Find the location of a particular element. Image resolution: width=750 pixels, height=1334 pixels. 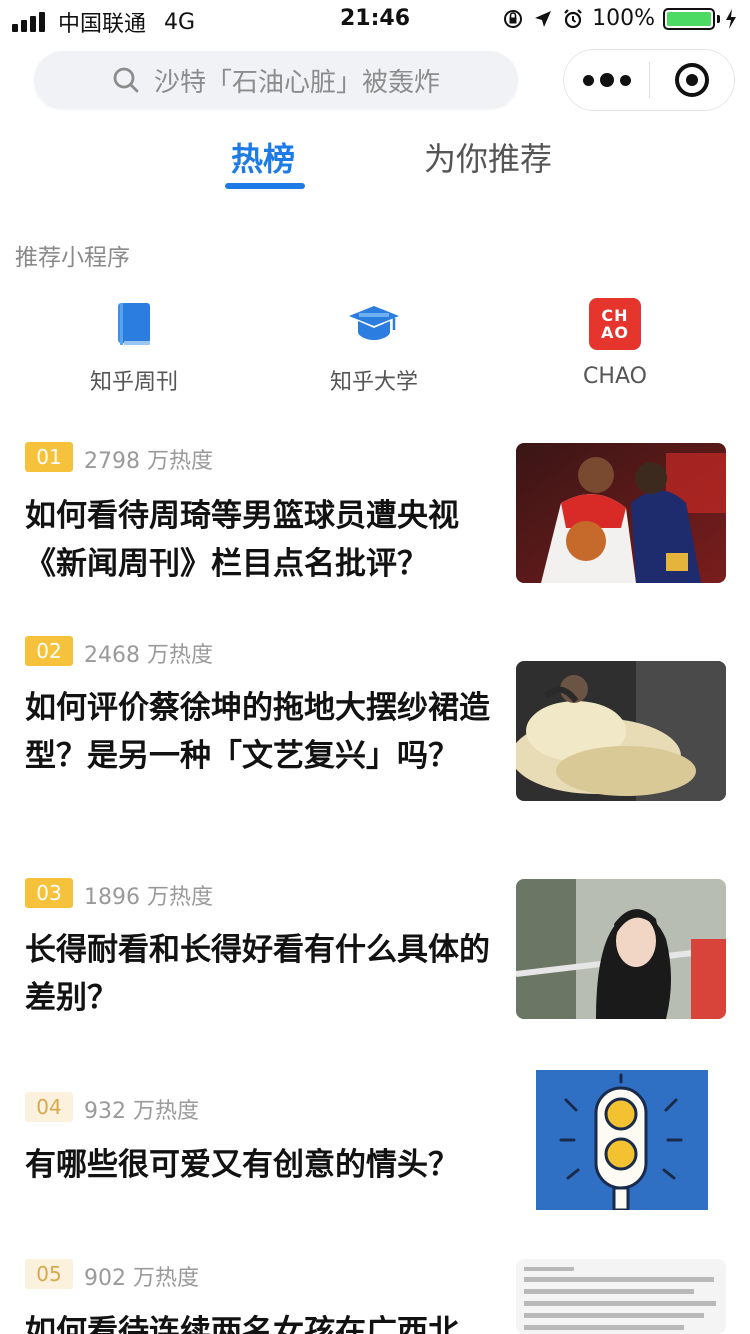

more-dots-icon is located at coordinates (606, 80).